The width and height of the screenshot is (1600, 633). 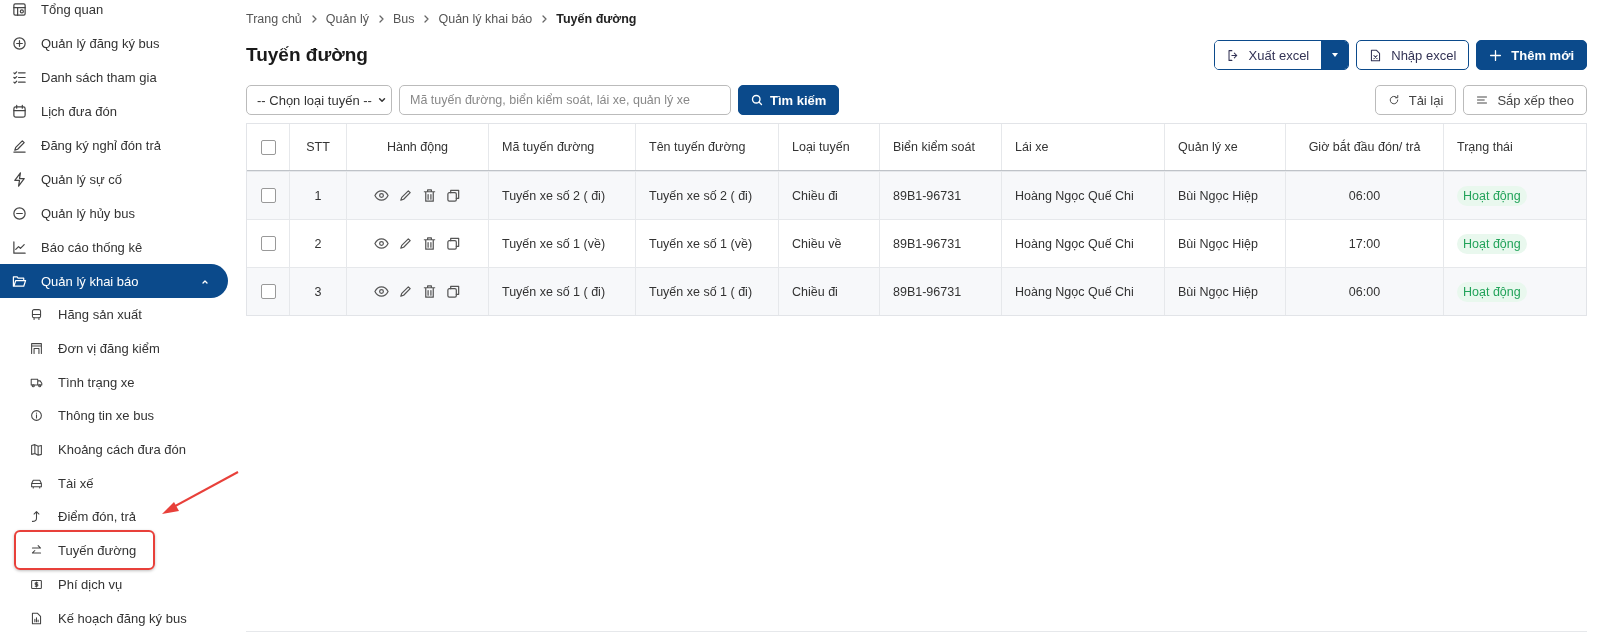 I want to click on route-name: Tuyến xe số 1 ( đi), so click(x=701, y=291).